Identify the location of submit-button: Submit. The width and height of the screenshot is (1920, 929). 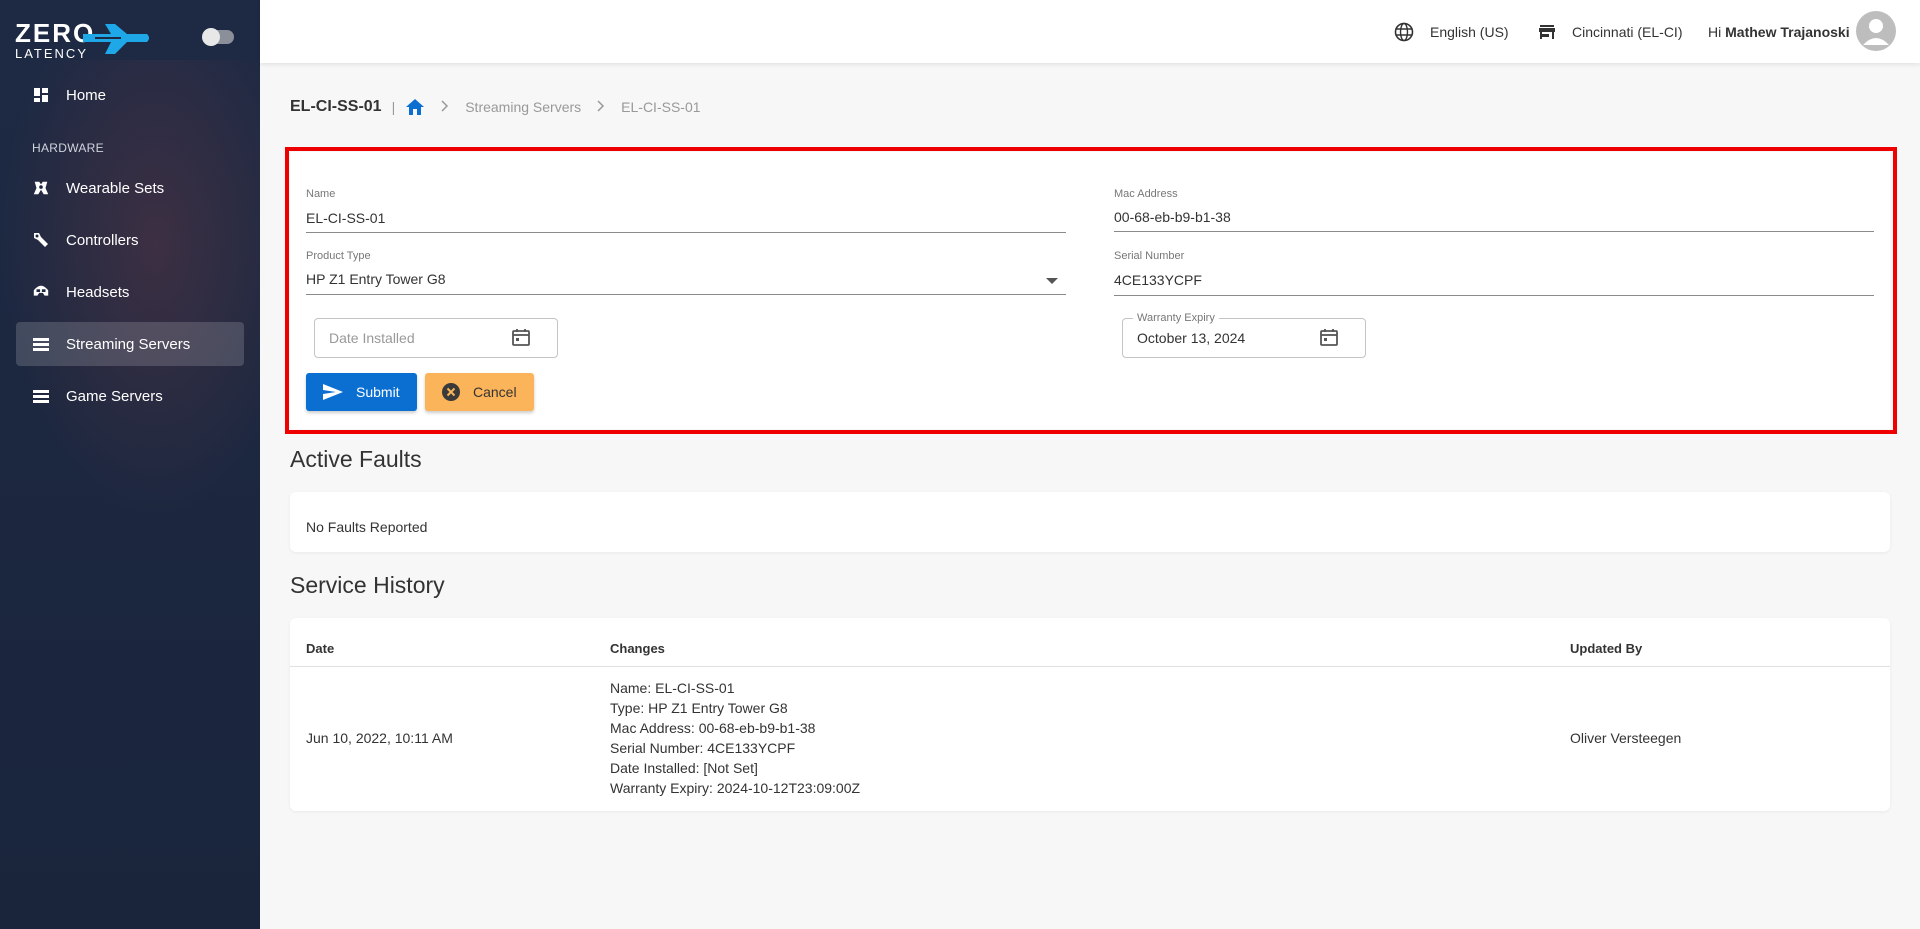
(361, 392).